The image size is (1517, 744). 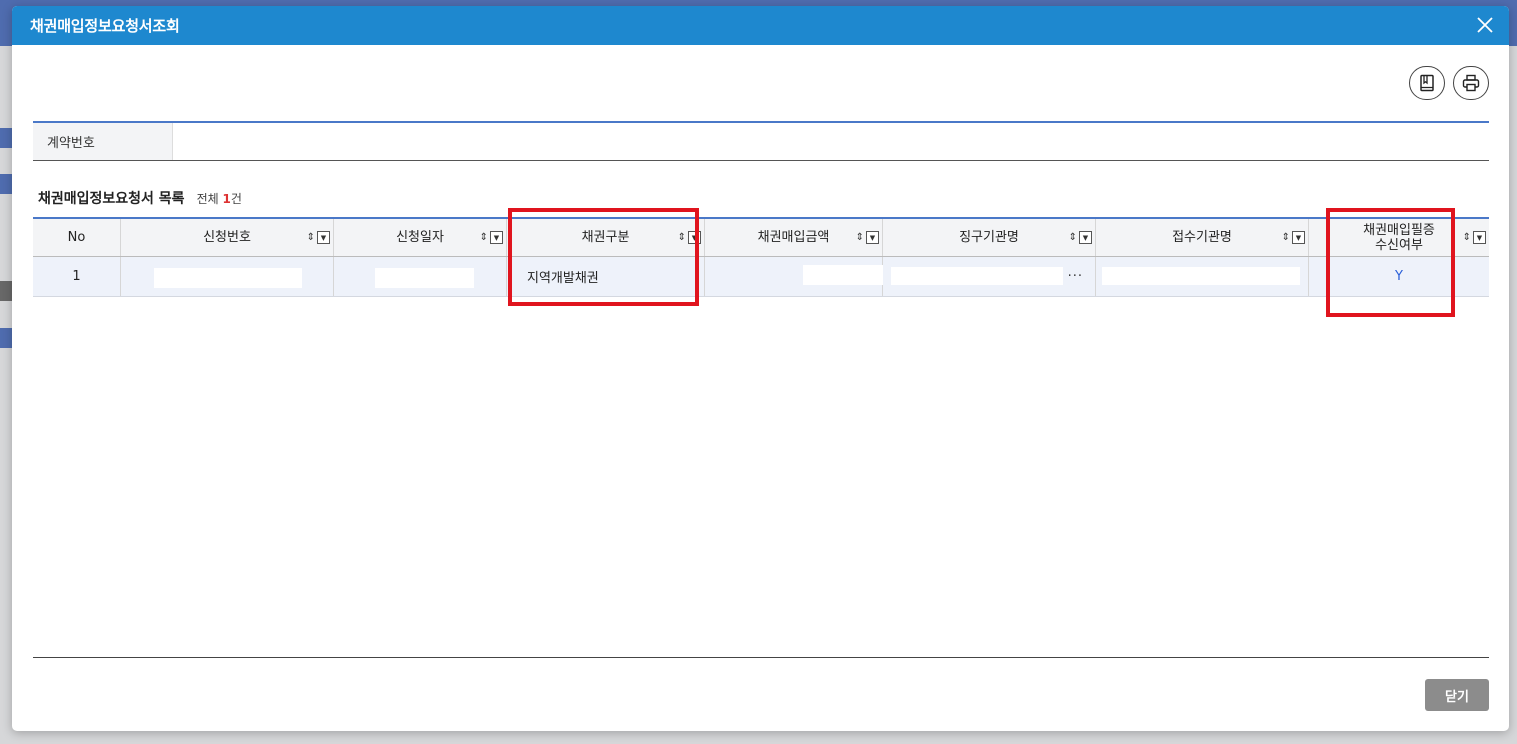 I want to click on cell-no-text: 1, so click(x=76, y=276).